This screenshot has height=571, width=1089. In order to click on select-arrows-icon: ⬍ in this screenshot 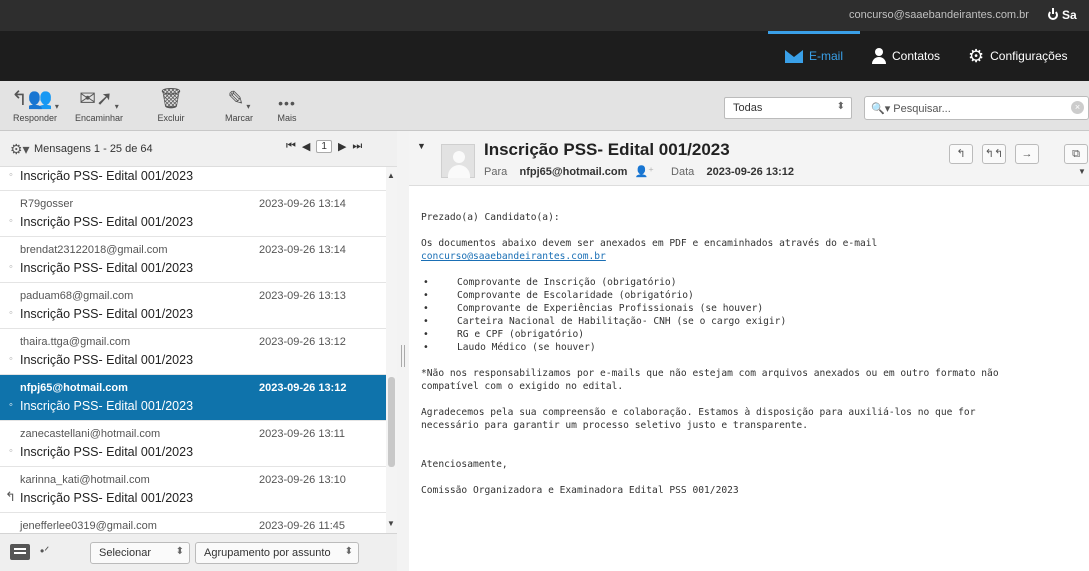, I will do `click(840, 106)`.